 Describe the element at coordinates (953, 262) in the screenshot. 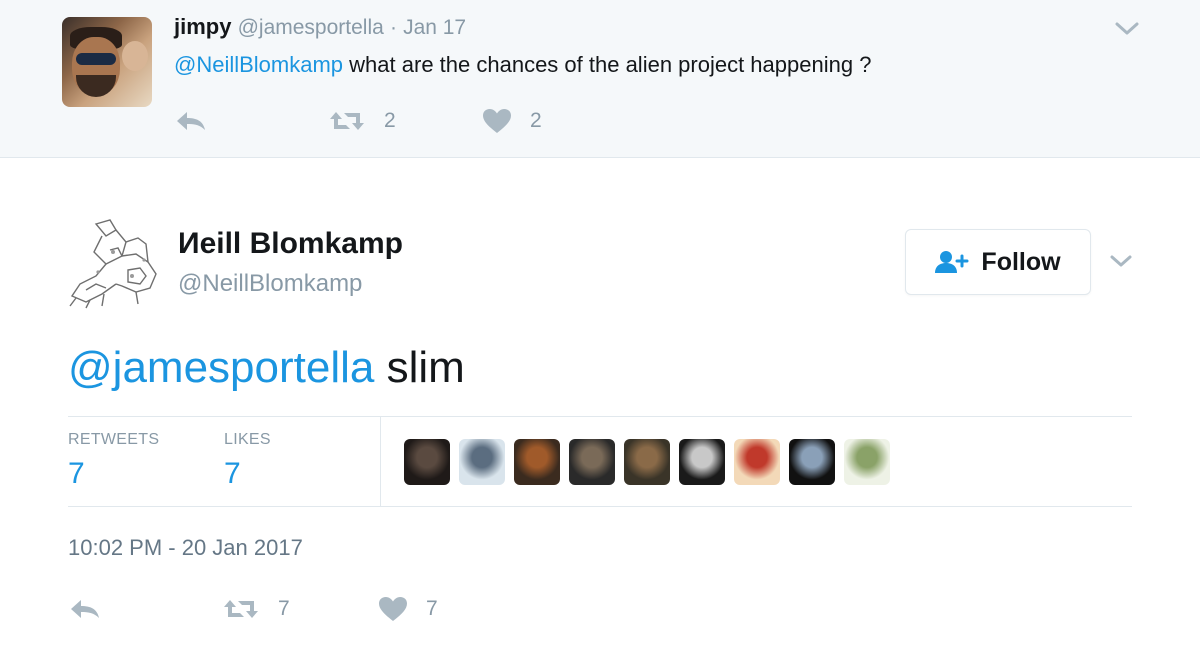

I see `follow-user-icon` at that location.